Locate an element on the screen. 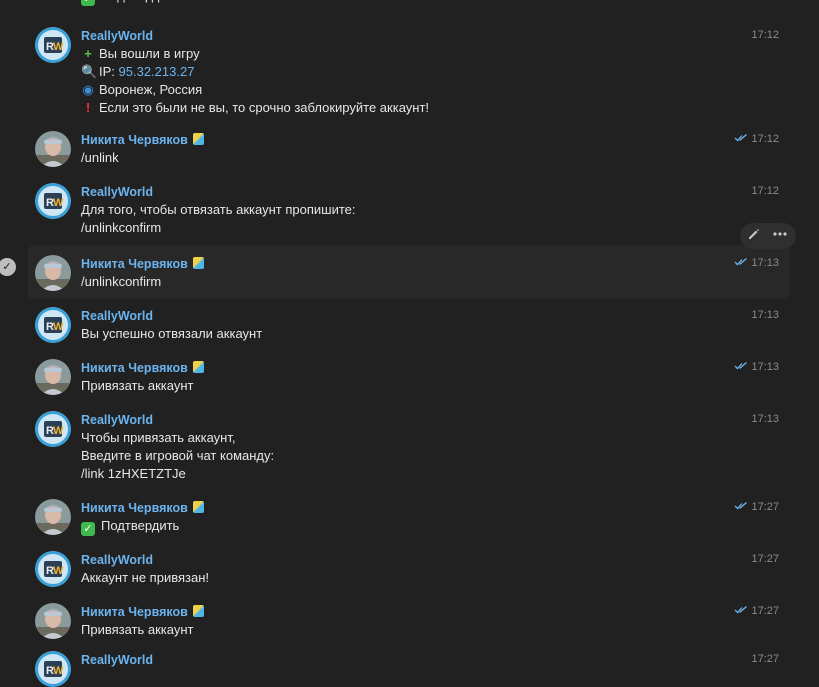  message-body: ReallyWorld is located at coordinates (450, 660).